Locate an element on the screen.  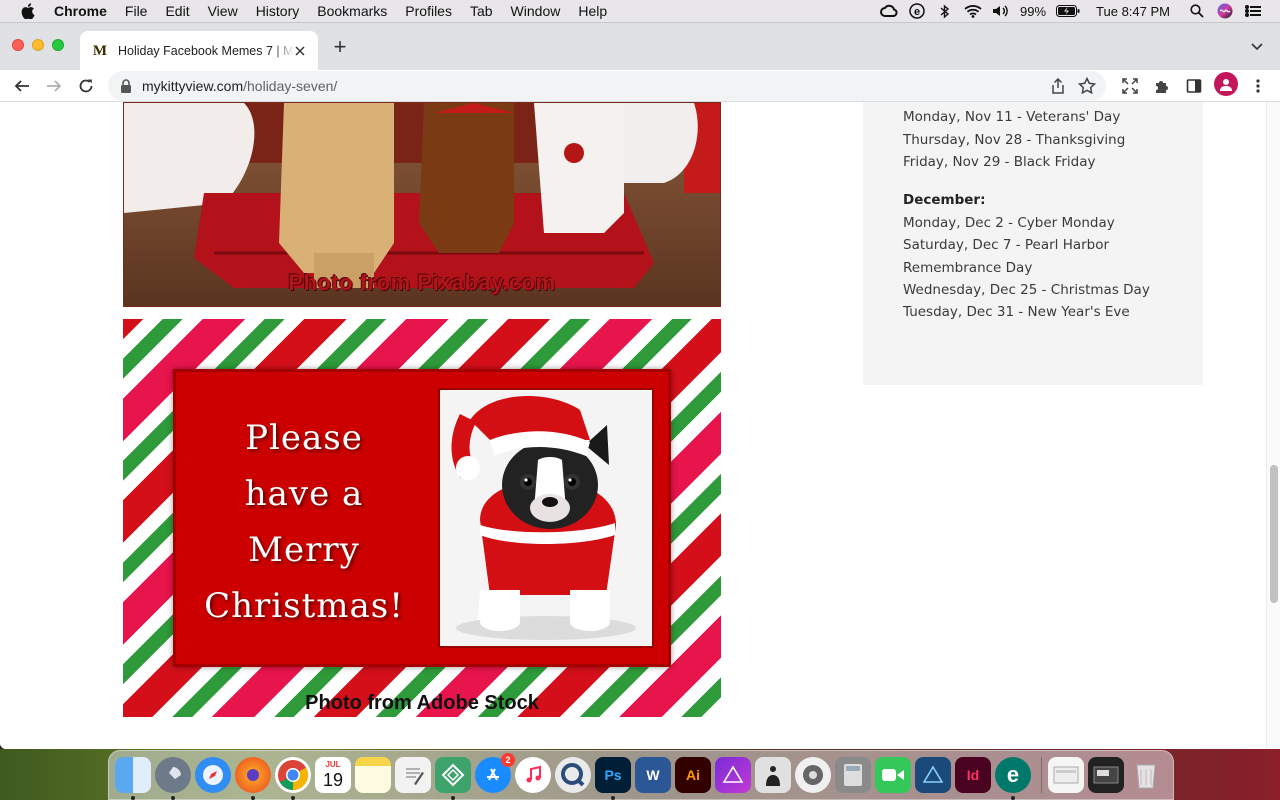
dog-santa-photo is located at coordinates (546, 518).